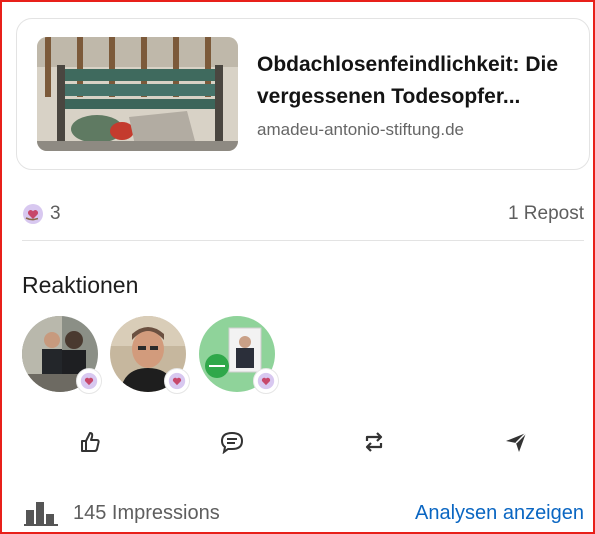 The width and height of the screenshot is (595, 534). I want to click on comment-button, so click(232, 444).